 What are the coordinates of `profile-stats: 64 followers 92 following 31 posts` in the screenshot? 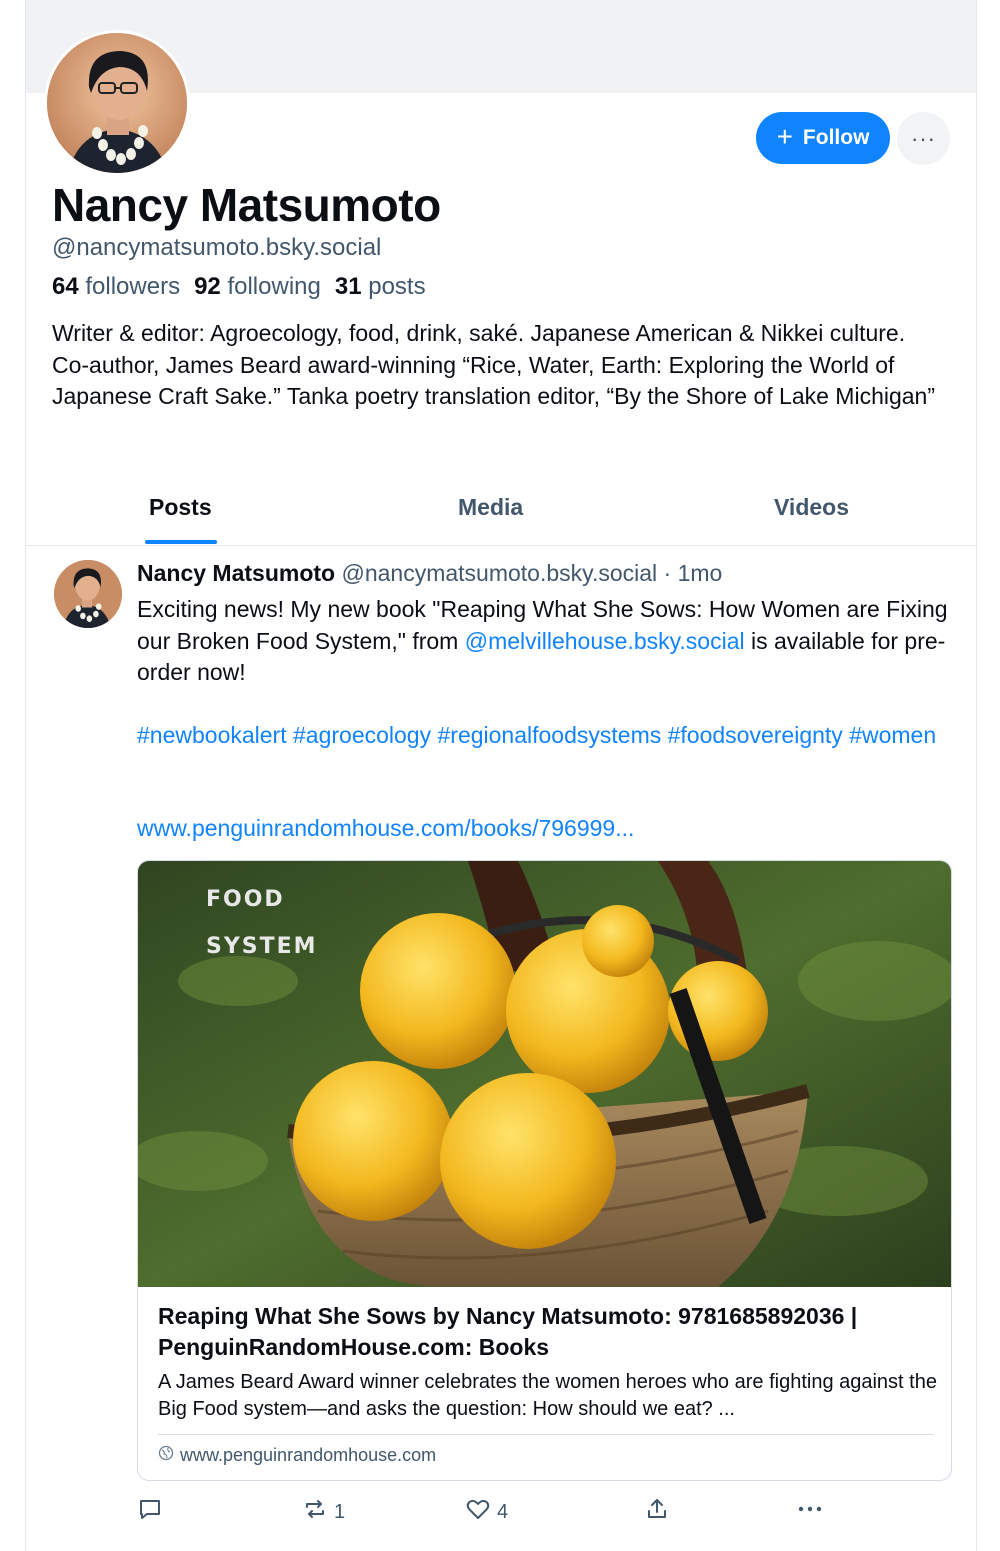 It's located at (239, 287).